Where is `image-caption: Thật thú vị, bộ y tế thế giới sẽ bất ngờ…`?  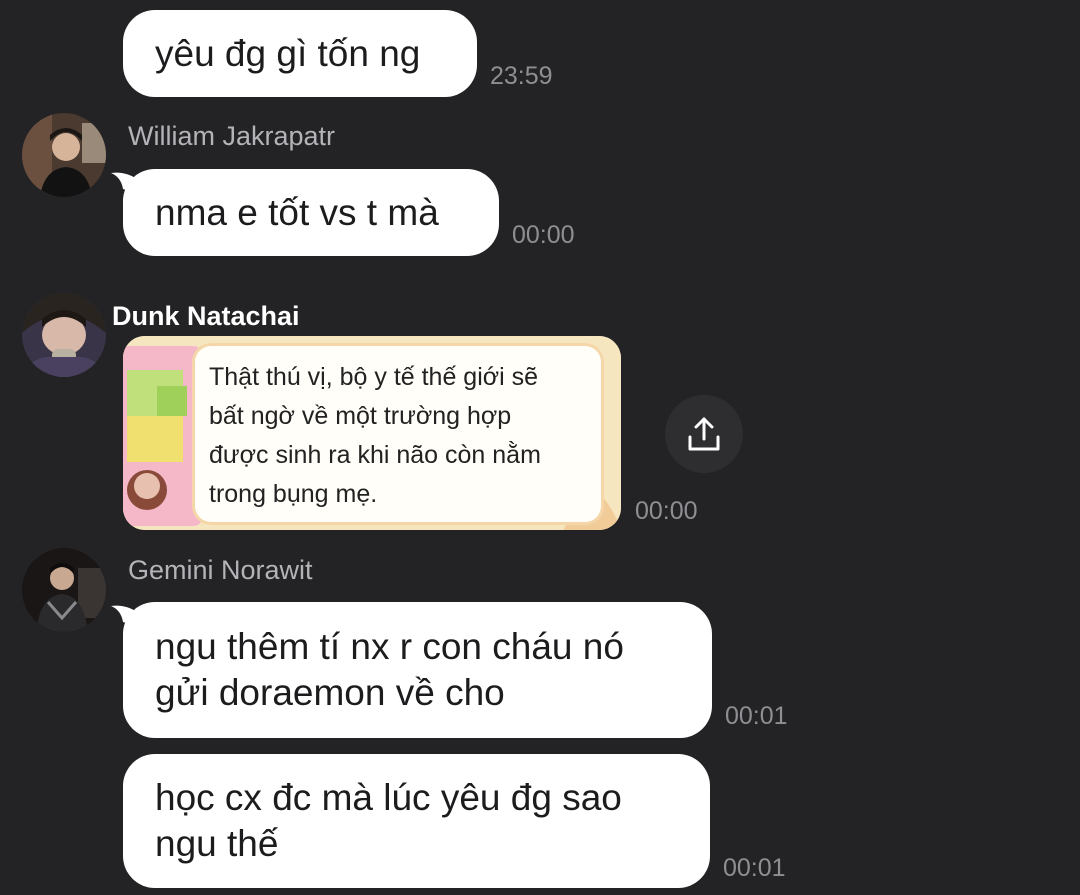
image-caption: Thật thú vị, bộ y tế thế giới sẽ bất ngờ… is located at coordinates (404, 436).